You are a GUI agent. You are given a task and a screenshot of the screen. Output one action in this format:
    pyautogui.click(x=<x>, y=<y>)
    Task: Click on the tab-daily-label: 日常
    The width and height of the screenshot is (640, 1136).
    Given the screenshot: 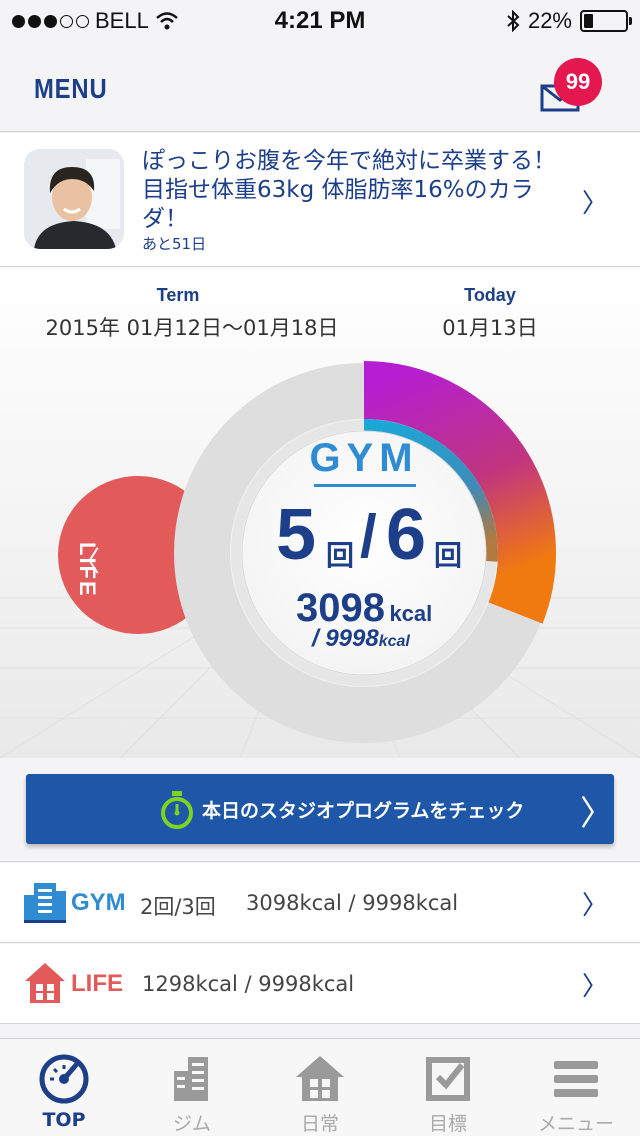 What is the action you would take?
    pyautogui.click(x=319, y=1124)
    